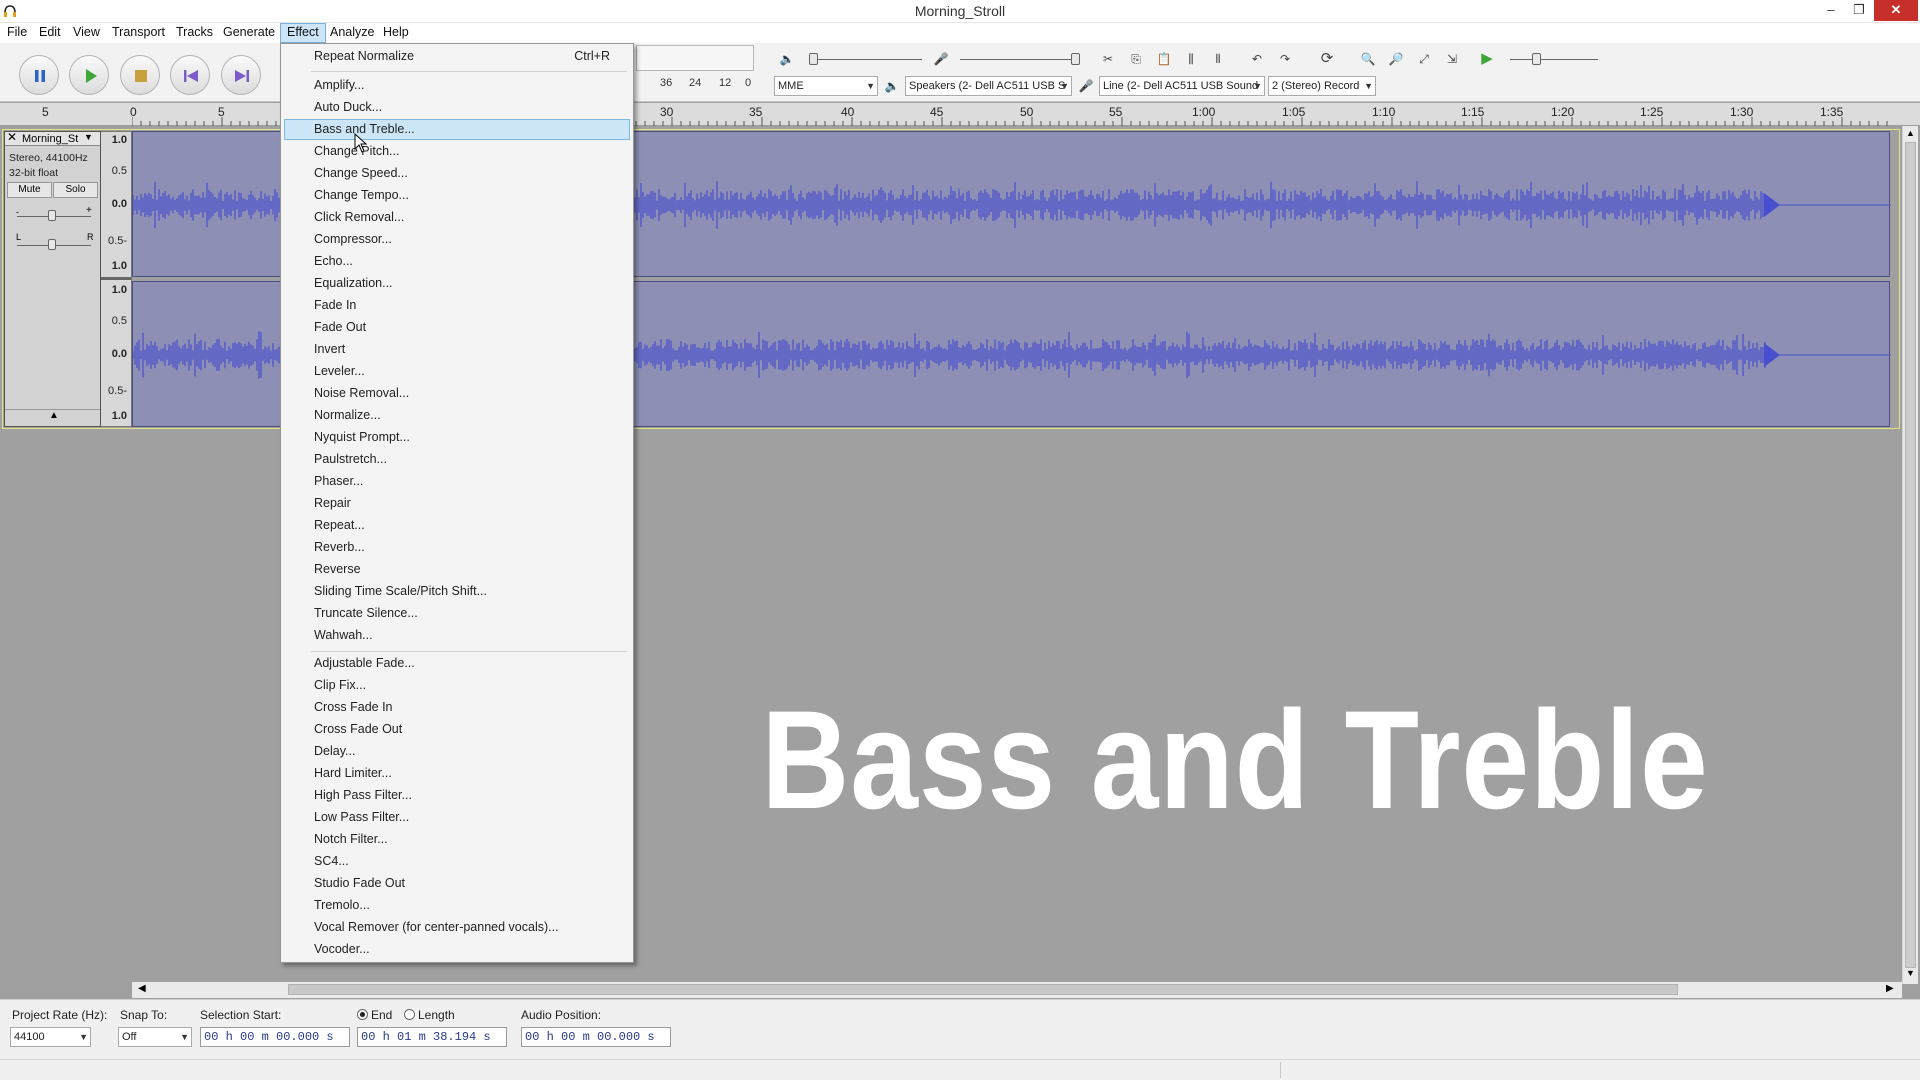 This screenshot has width=1920, height=1080. What do you see at coordinates (241, 75) in the screenshot?
I see `skip-to-end-icon` at bounding box center [241, 75].